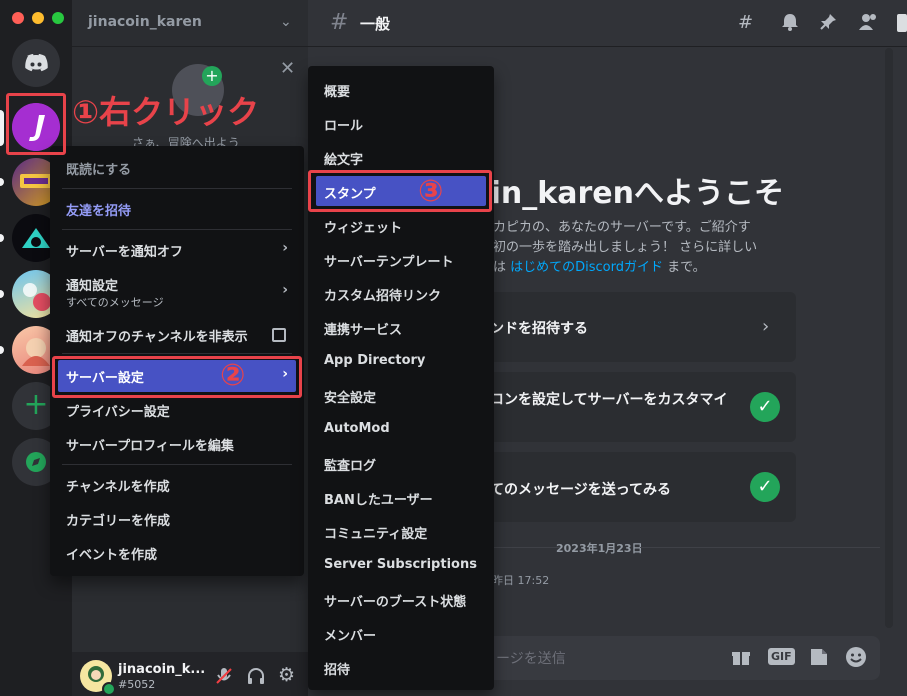 Image resolution: width=907 pixels, height=696 pixels. I want to click on submenu-item: サーバーのブースト状態, so click(401, 600).